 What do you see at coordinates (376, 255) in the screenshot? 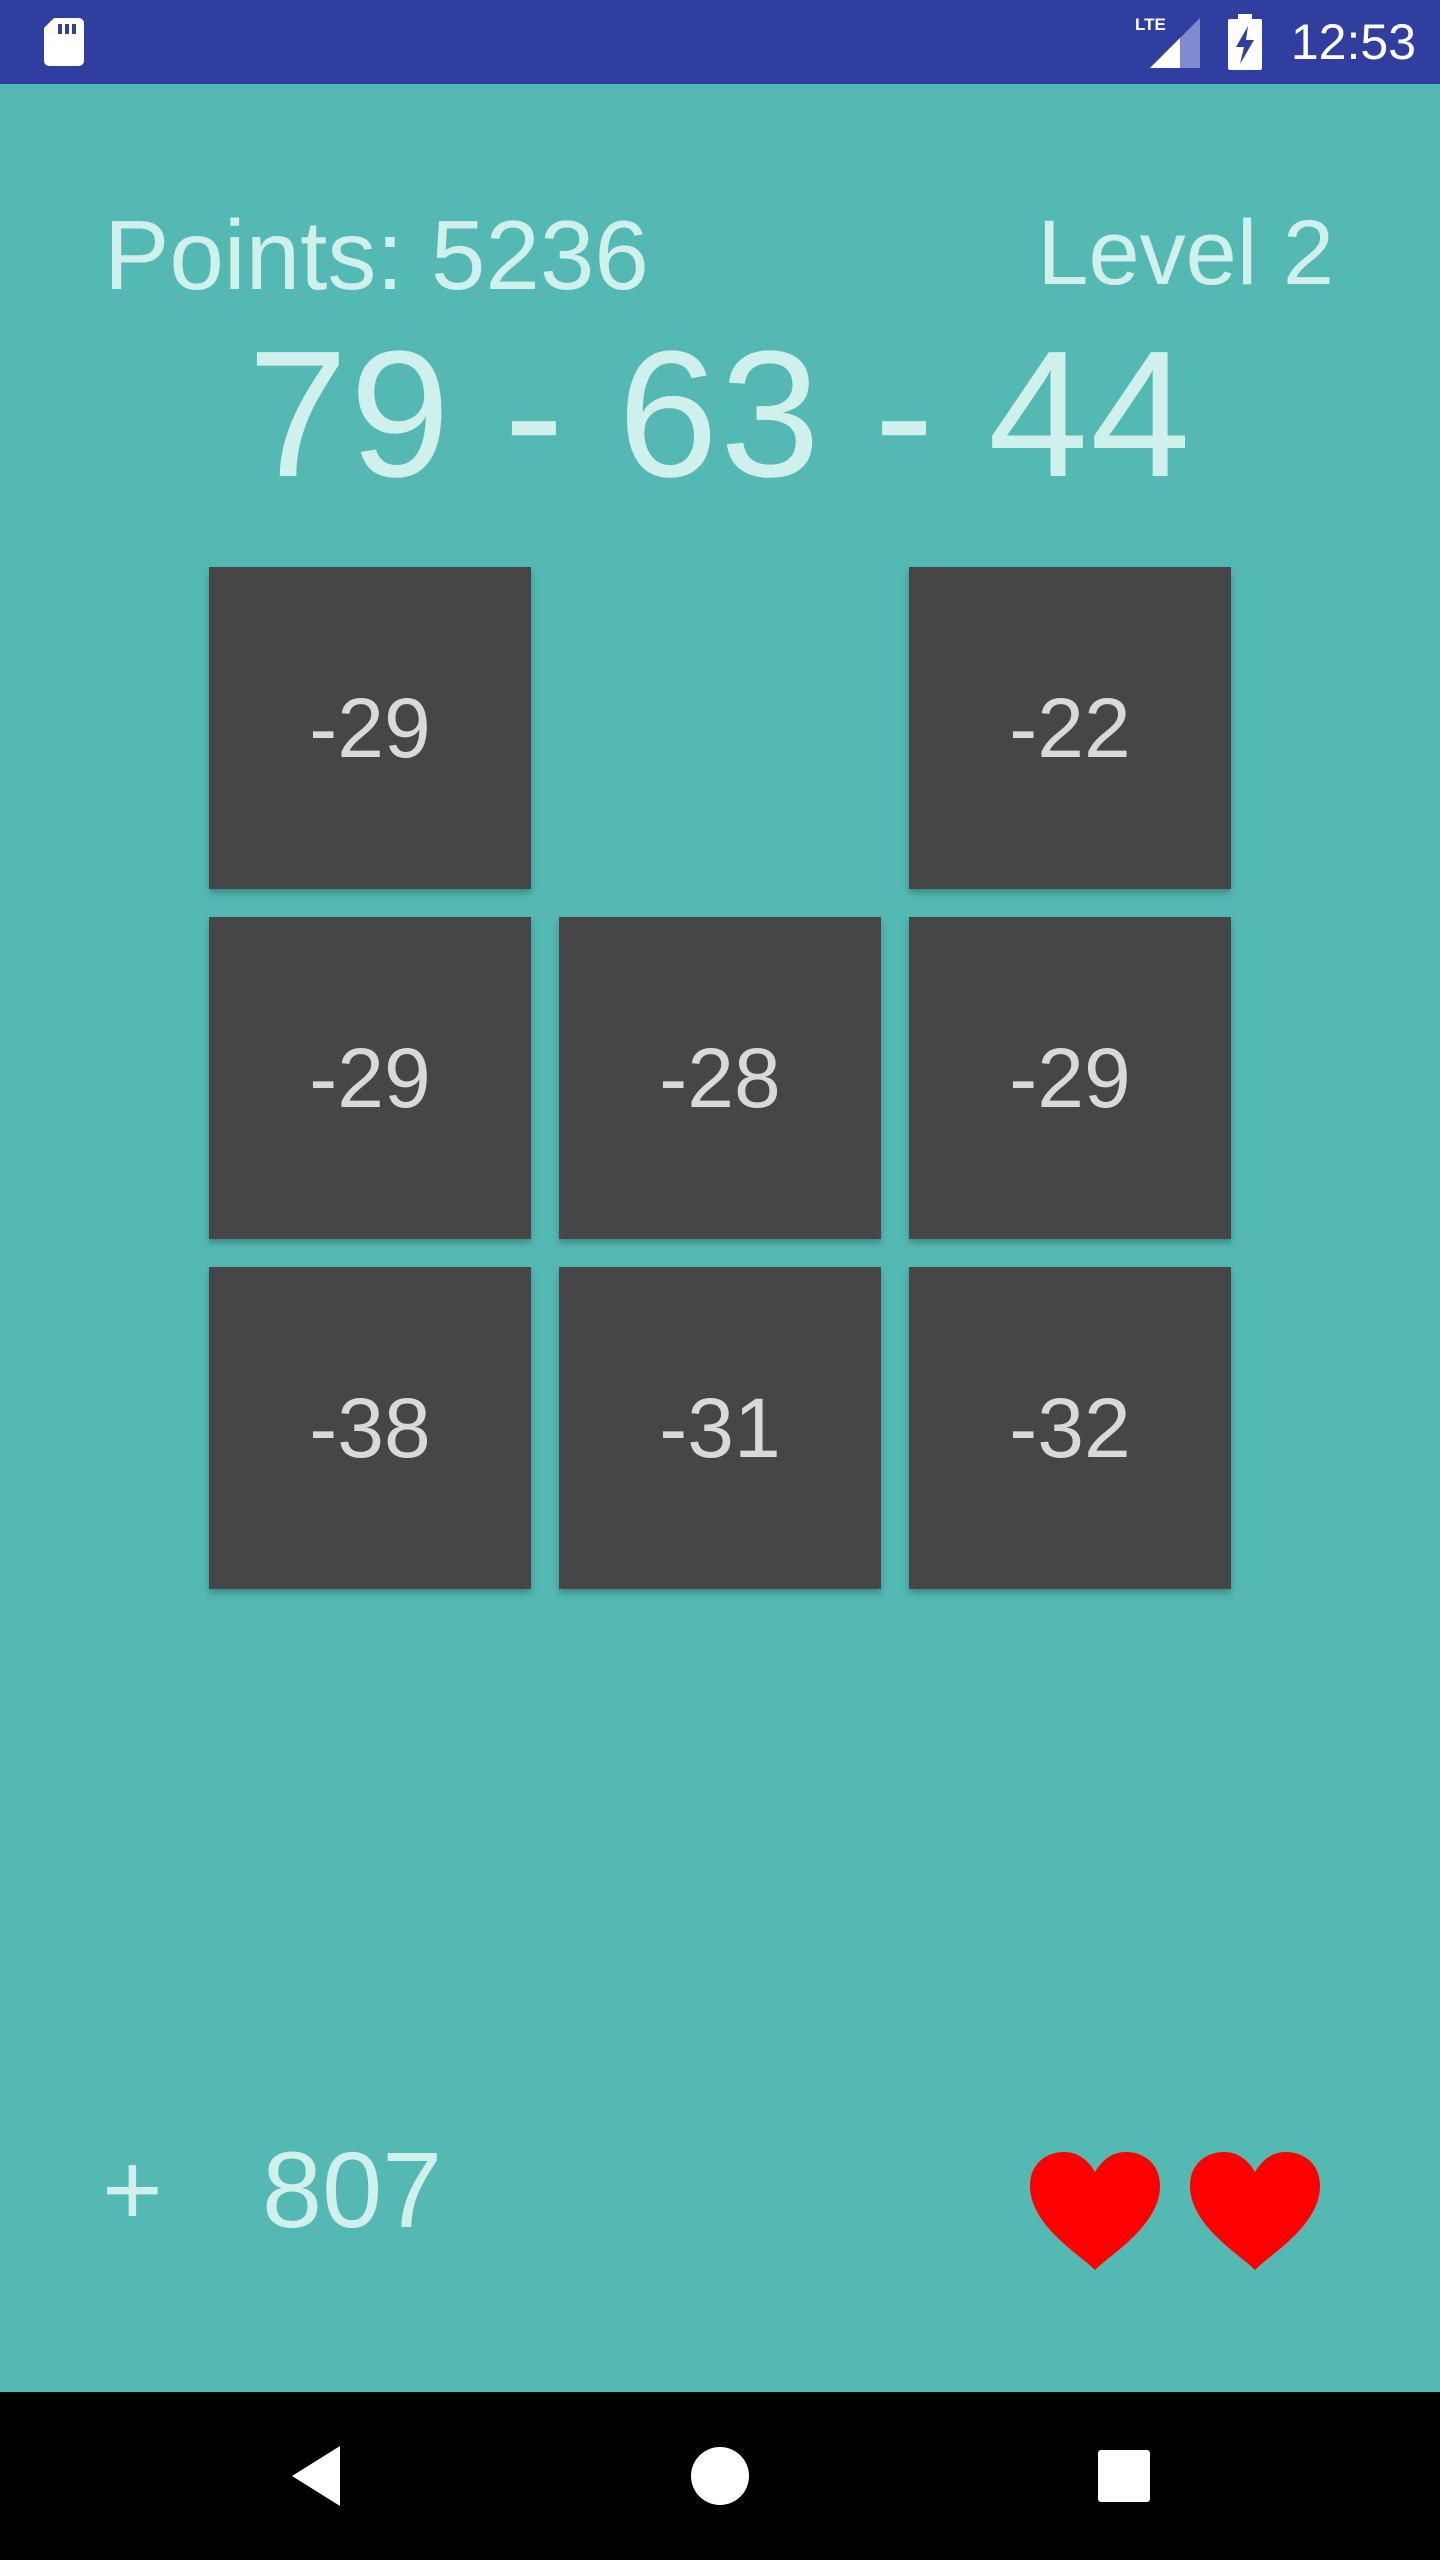
I see `points-label: Points: 5236` at bounding box center [376, 255].